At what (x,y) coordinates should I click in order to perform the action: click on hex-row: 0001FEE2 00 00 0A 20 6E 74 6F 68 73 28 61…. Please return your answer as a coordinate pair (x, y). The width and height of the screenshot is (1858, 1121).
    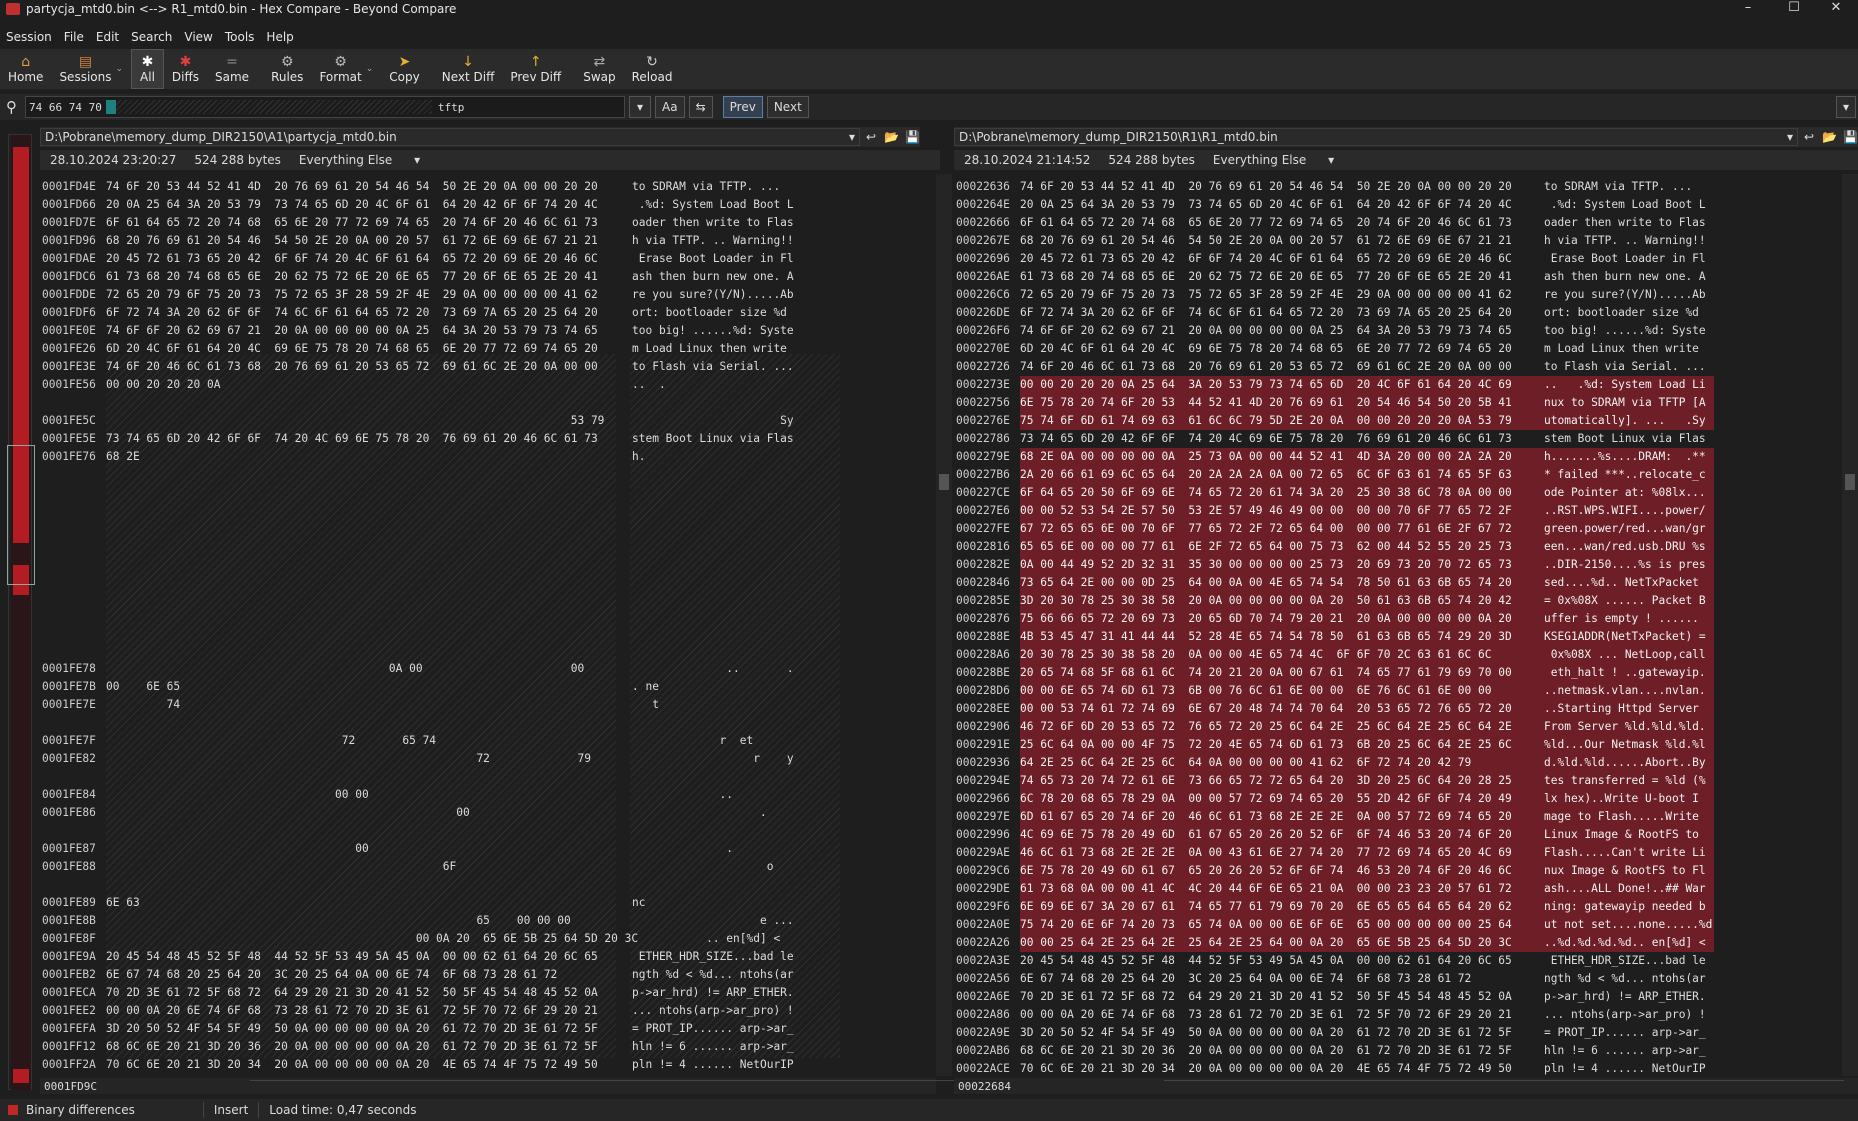
    Looking at the image, I should click on (488, 1011).